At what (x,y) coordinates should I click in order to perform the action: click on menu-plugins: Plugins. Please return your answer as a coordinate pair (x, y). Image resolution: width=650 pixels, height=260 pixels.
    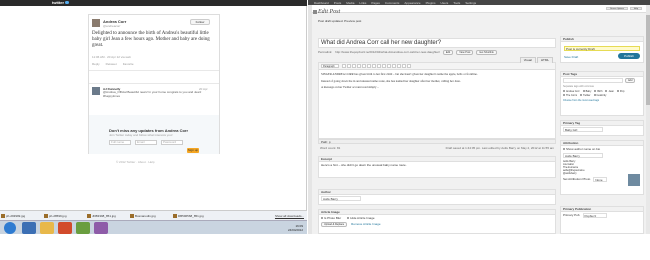
    Looking at the image, I should click on (431, 3).